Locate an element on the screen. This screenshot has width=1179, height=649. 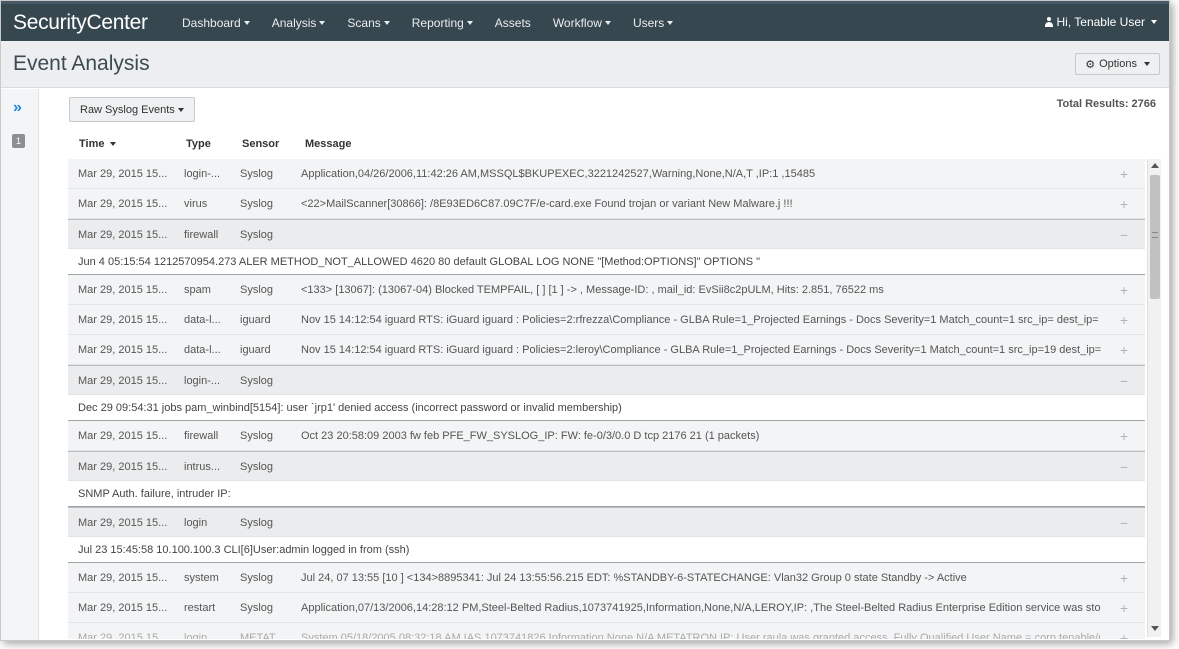
column-header-time-label: Time is located at coordinates (92, 144).